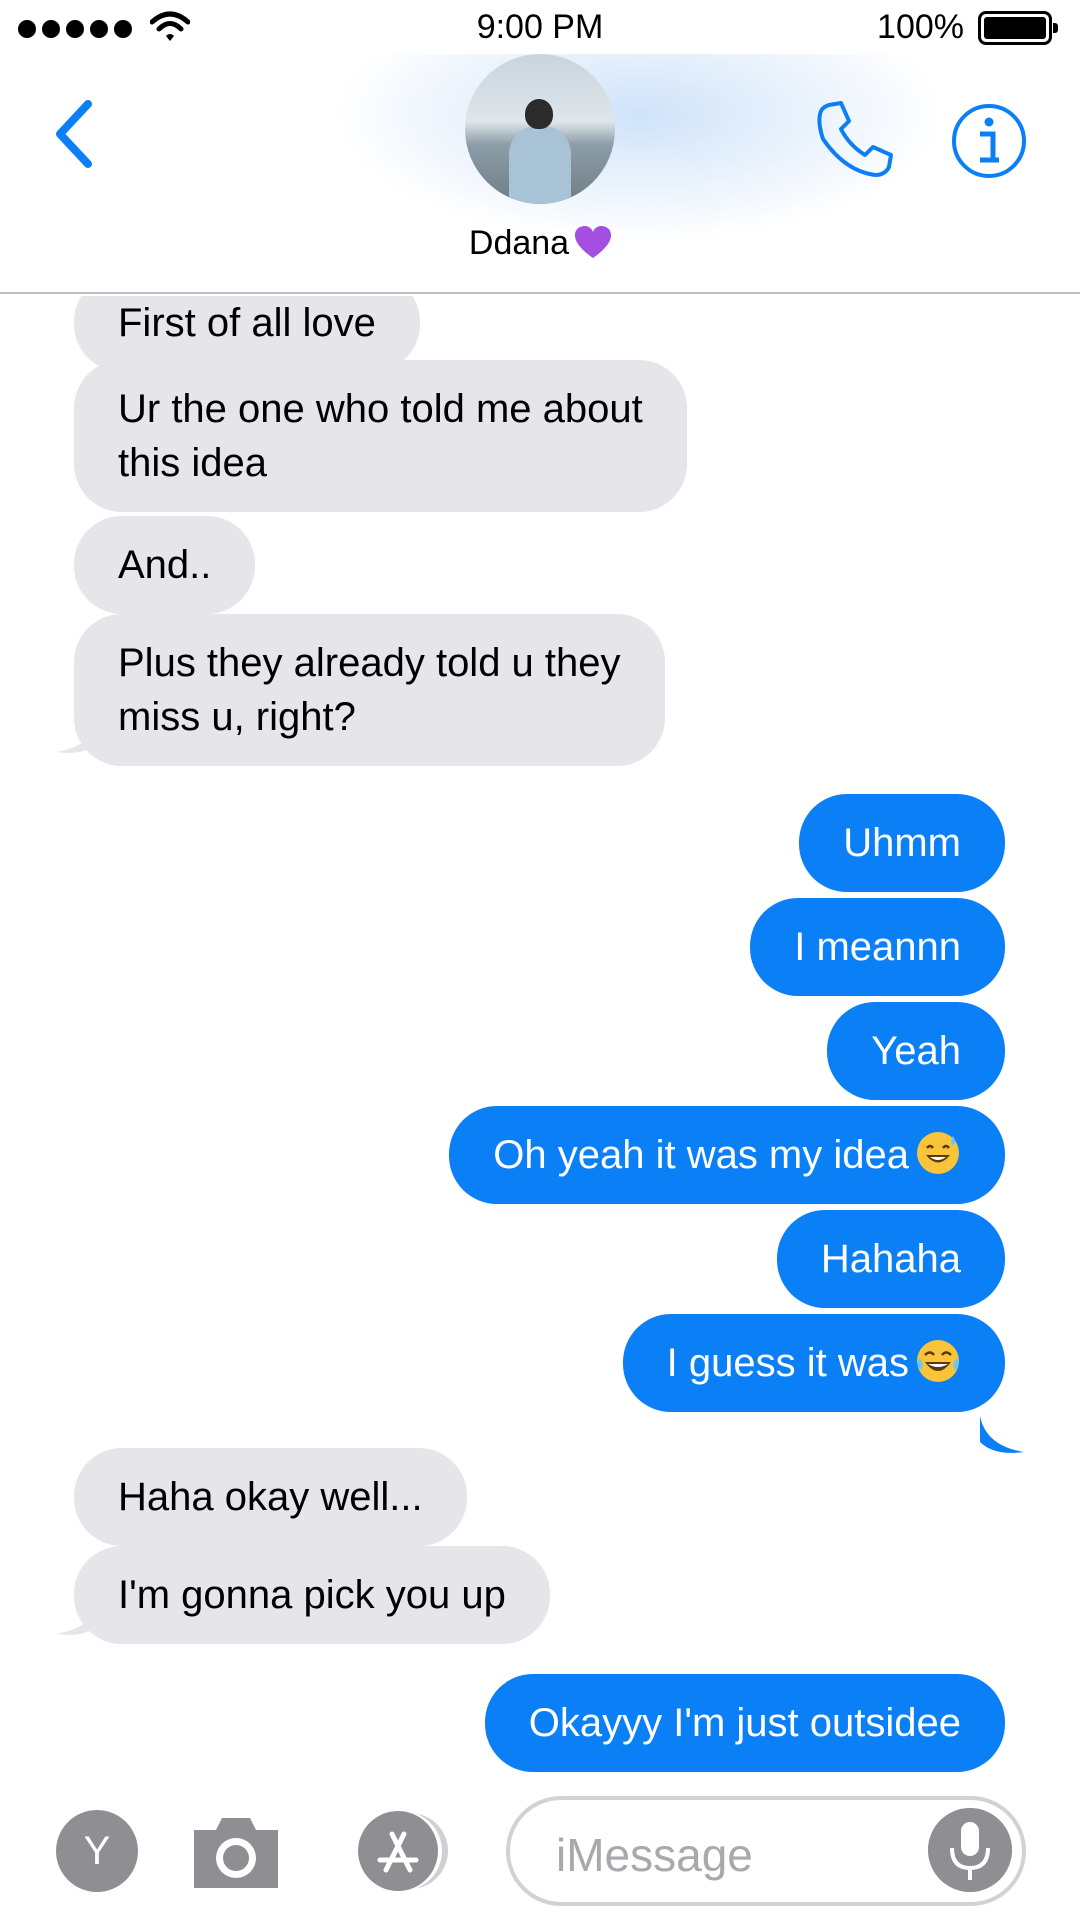  Describe the element at coordinates (989, 141) in the screenshot. I see `info-icon` at that location.